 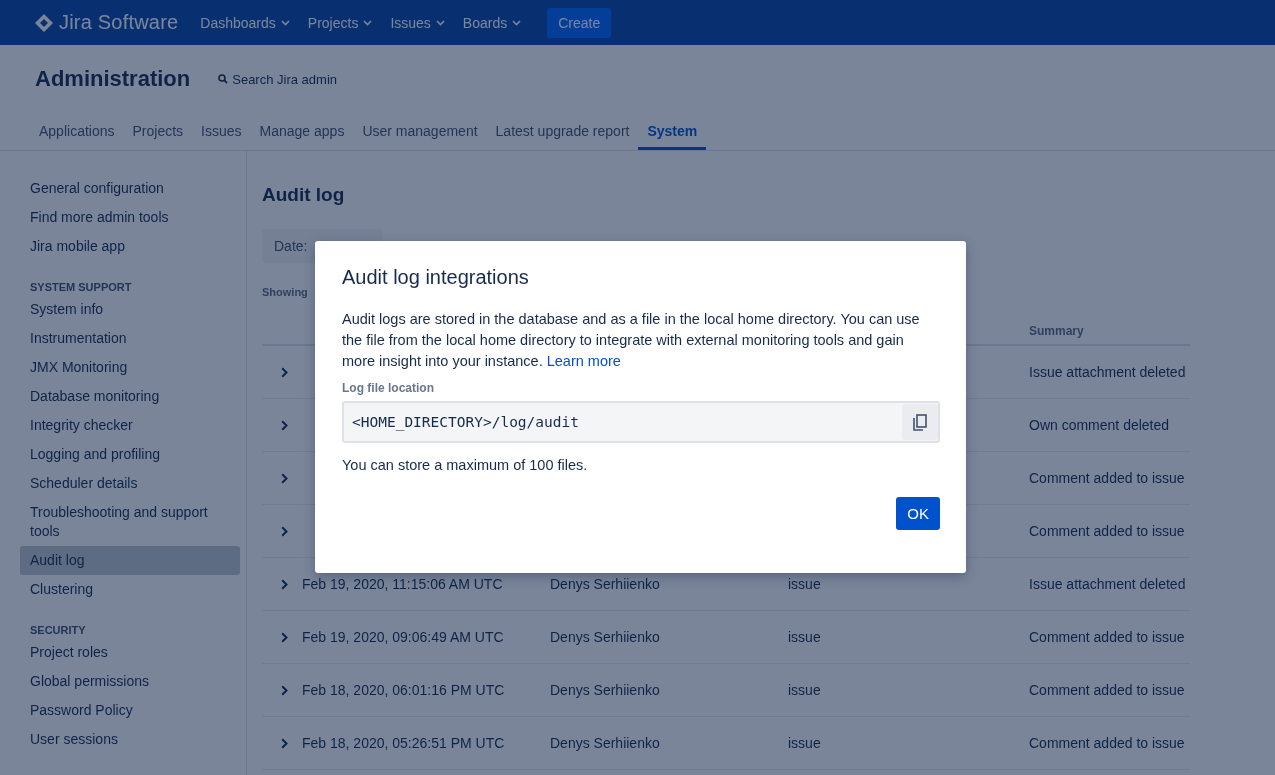 What do you see at coordinates (130, 483) in the screenshot?
I see `sidebar-item: Scheduler details` at bounding box center [130, 483].